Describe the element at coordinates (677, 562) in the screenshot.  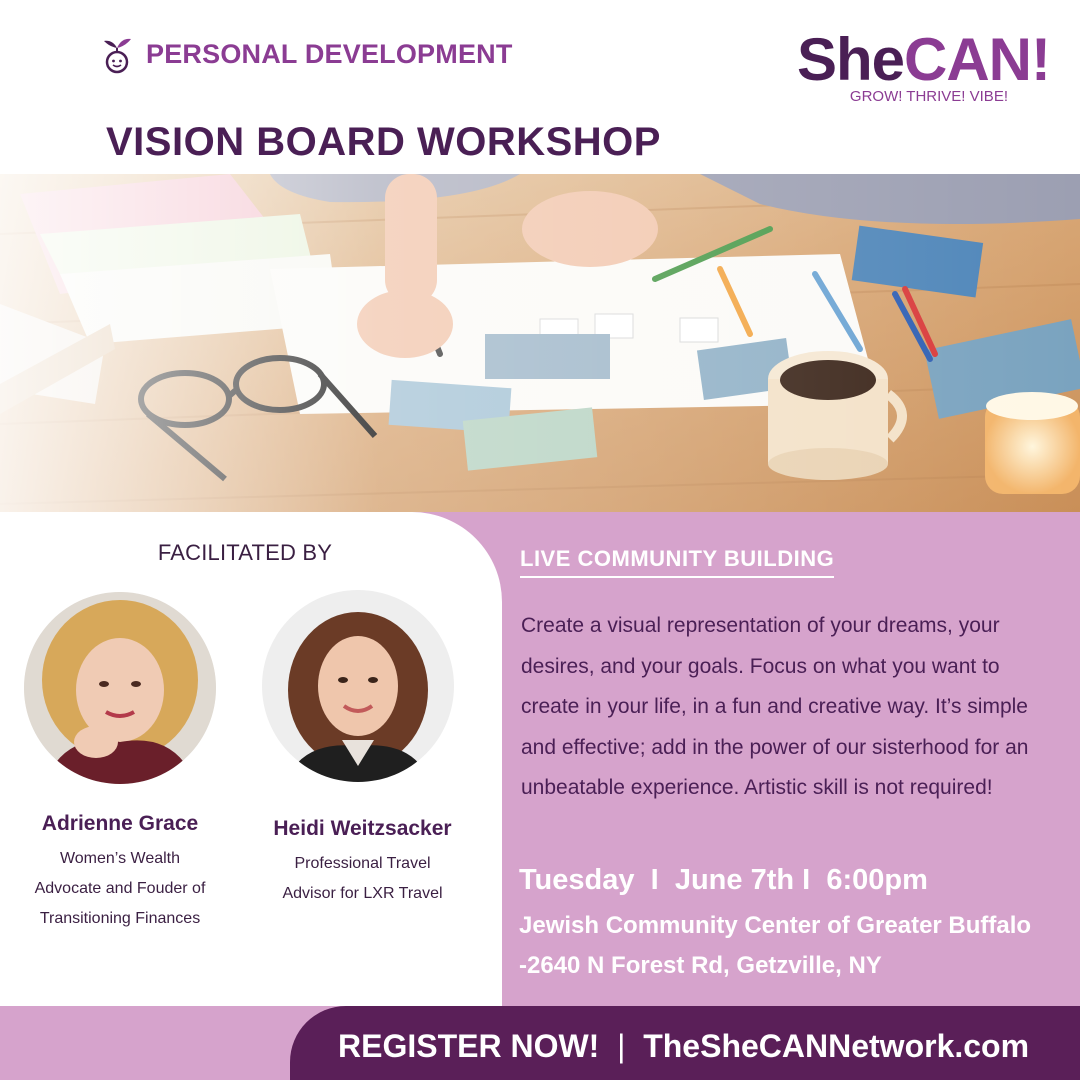
I see `section-title: LIVE COMMUNITY BUILDING` at that location.